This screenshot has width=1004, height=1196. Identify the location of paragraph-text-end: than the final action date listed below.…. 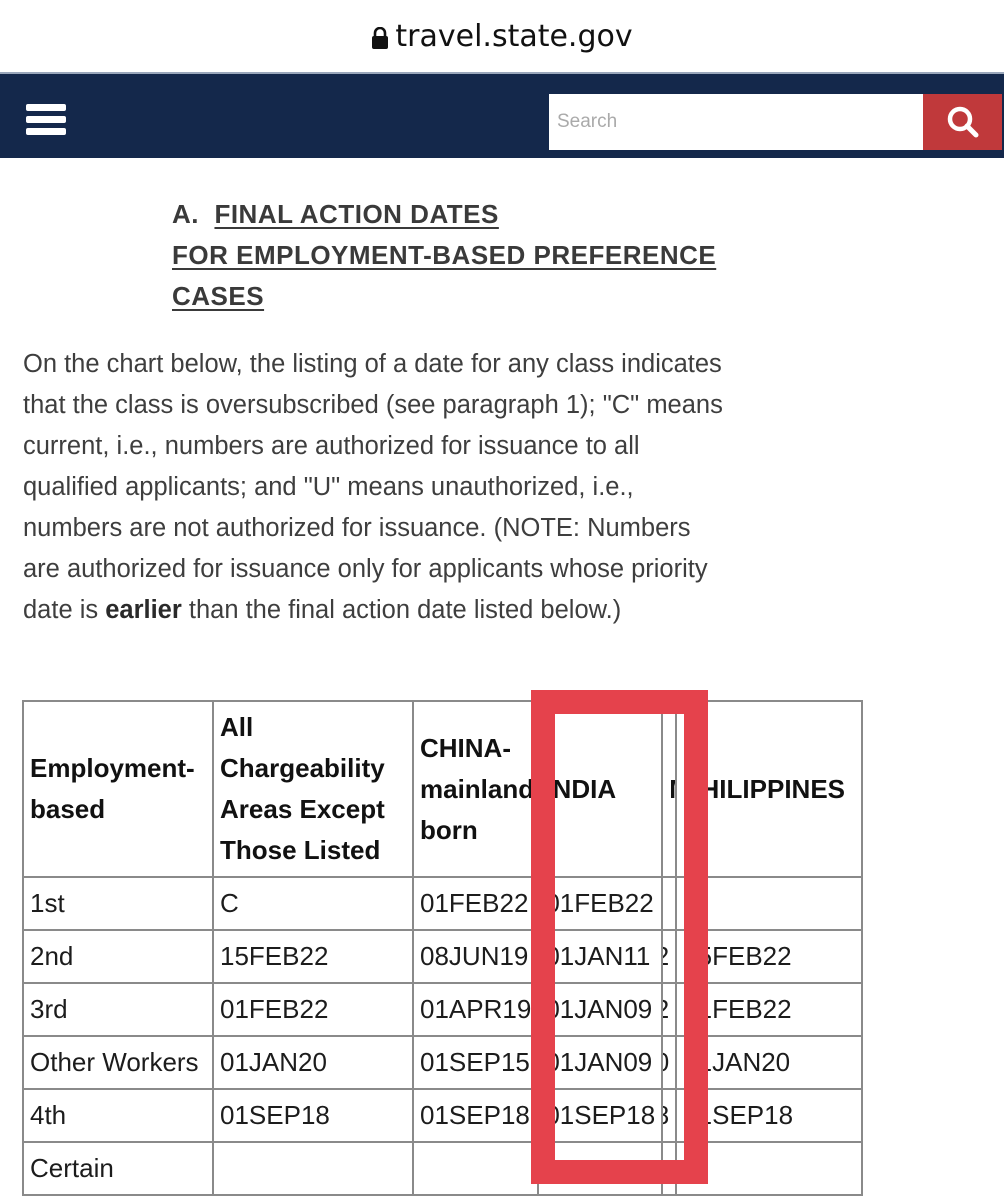
(401, 610).